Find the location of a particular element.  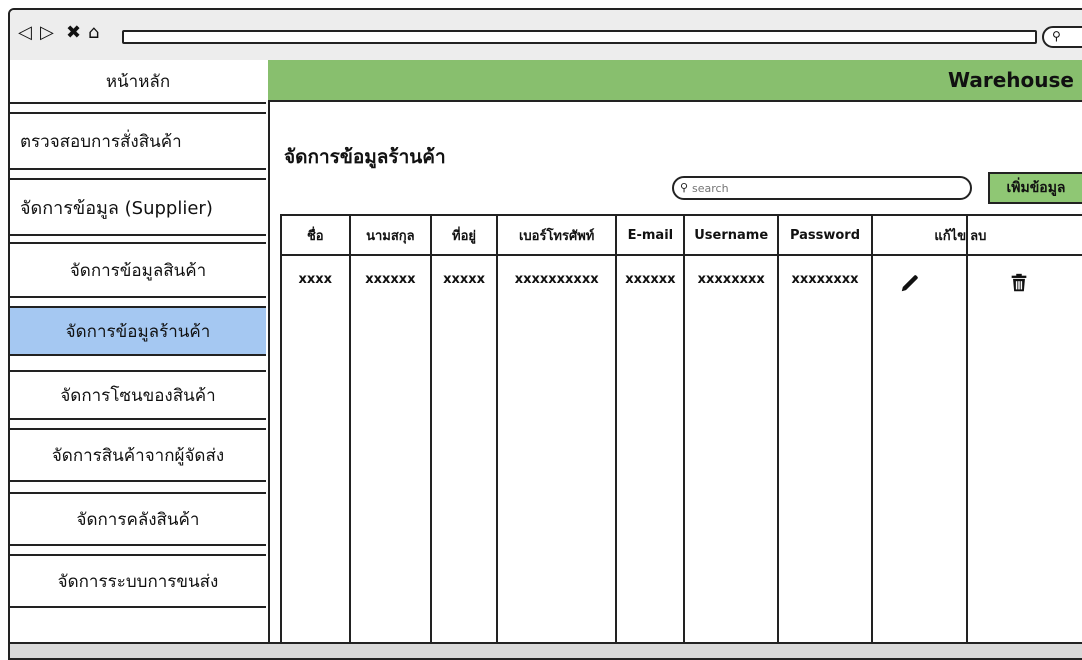

sidebar-item-supplier-goods: จัดการสินค้าจากผู้จัดส่ง is located at coordinates (138, 455).